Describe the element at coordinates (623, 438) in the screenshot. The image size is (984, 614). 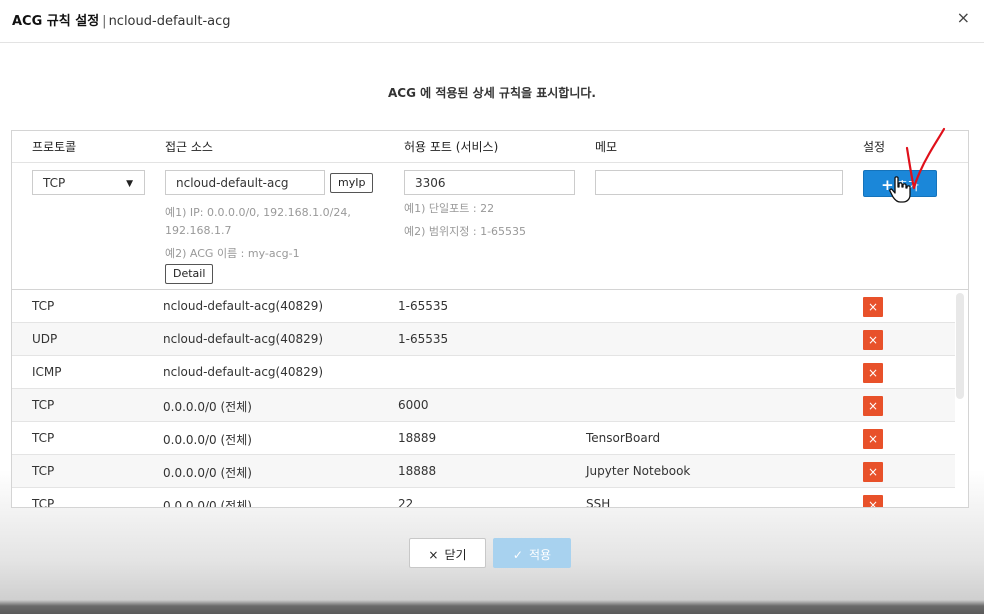
I see `rule-memo: TensorBoard` at that location.